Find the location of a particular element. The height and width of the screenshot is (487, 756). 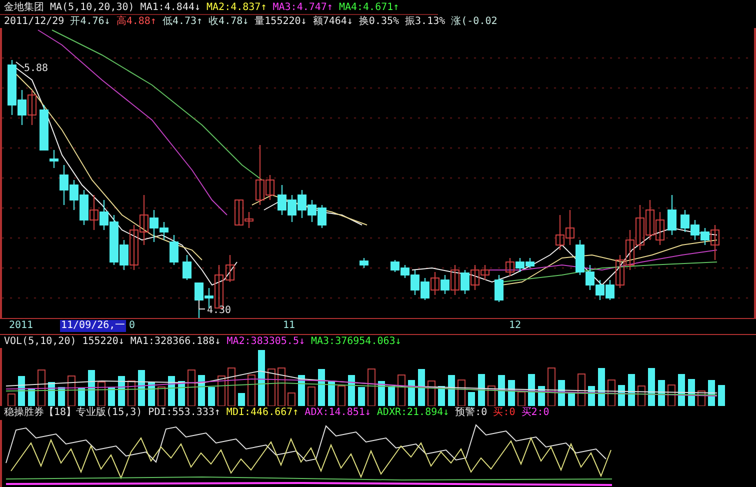

quote-value: MA4:4.671↑ is located at coordinates (369, 8).